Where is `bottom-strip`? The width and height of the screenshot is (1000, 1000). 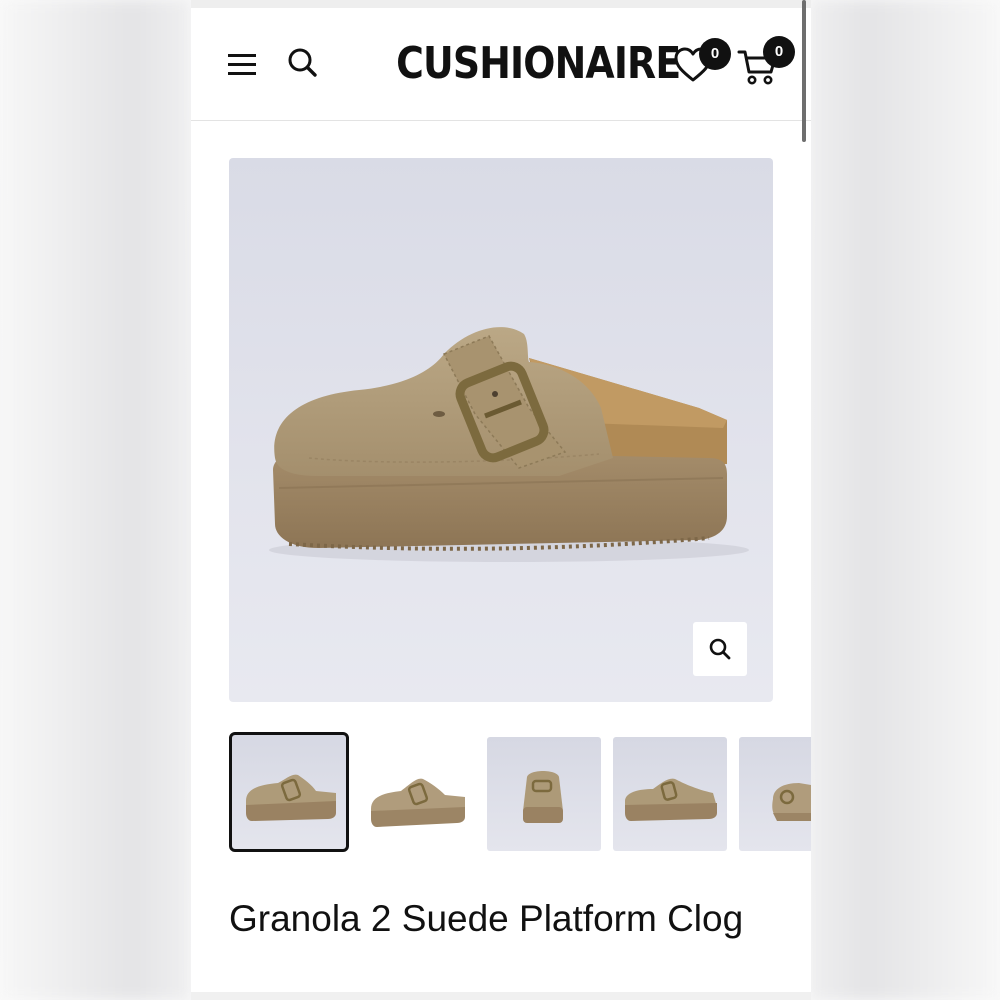
bottom-strip is located at coordinates (501, 996).